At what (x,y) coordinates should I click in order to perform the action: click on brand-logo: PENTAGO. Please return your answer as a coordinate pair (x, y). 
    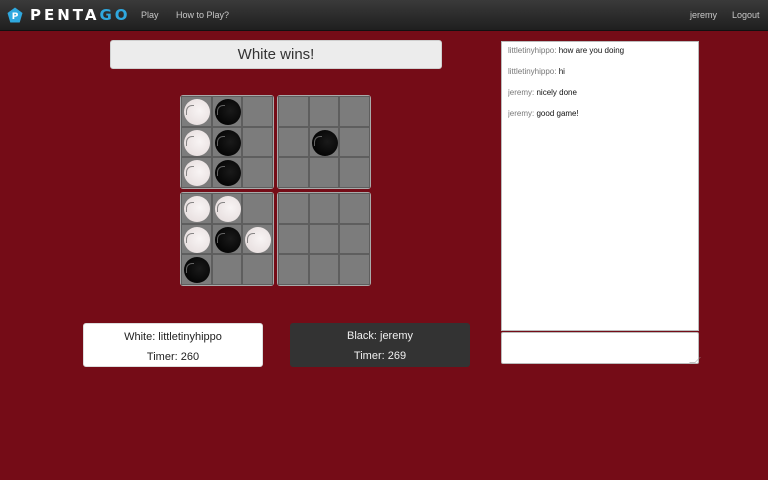
    Looking at the image, I should click on (80, 15).